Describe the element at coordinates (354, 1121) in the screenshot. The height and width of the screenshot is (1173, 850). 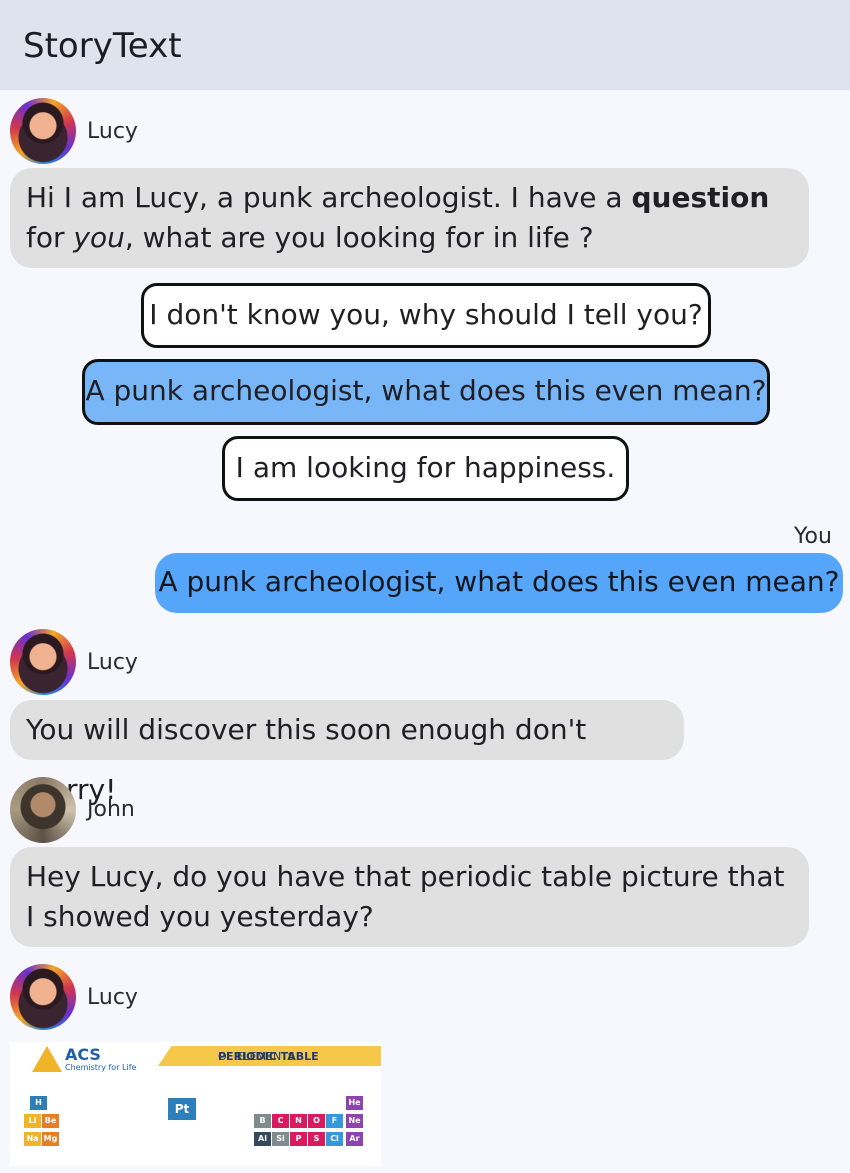
I see `element-cell-ne: Ne` at that location.